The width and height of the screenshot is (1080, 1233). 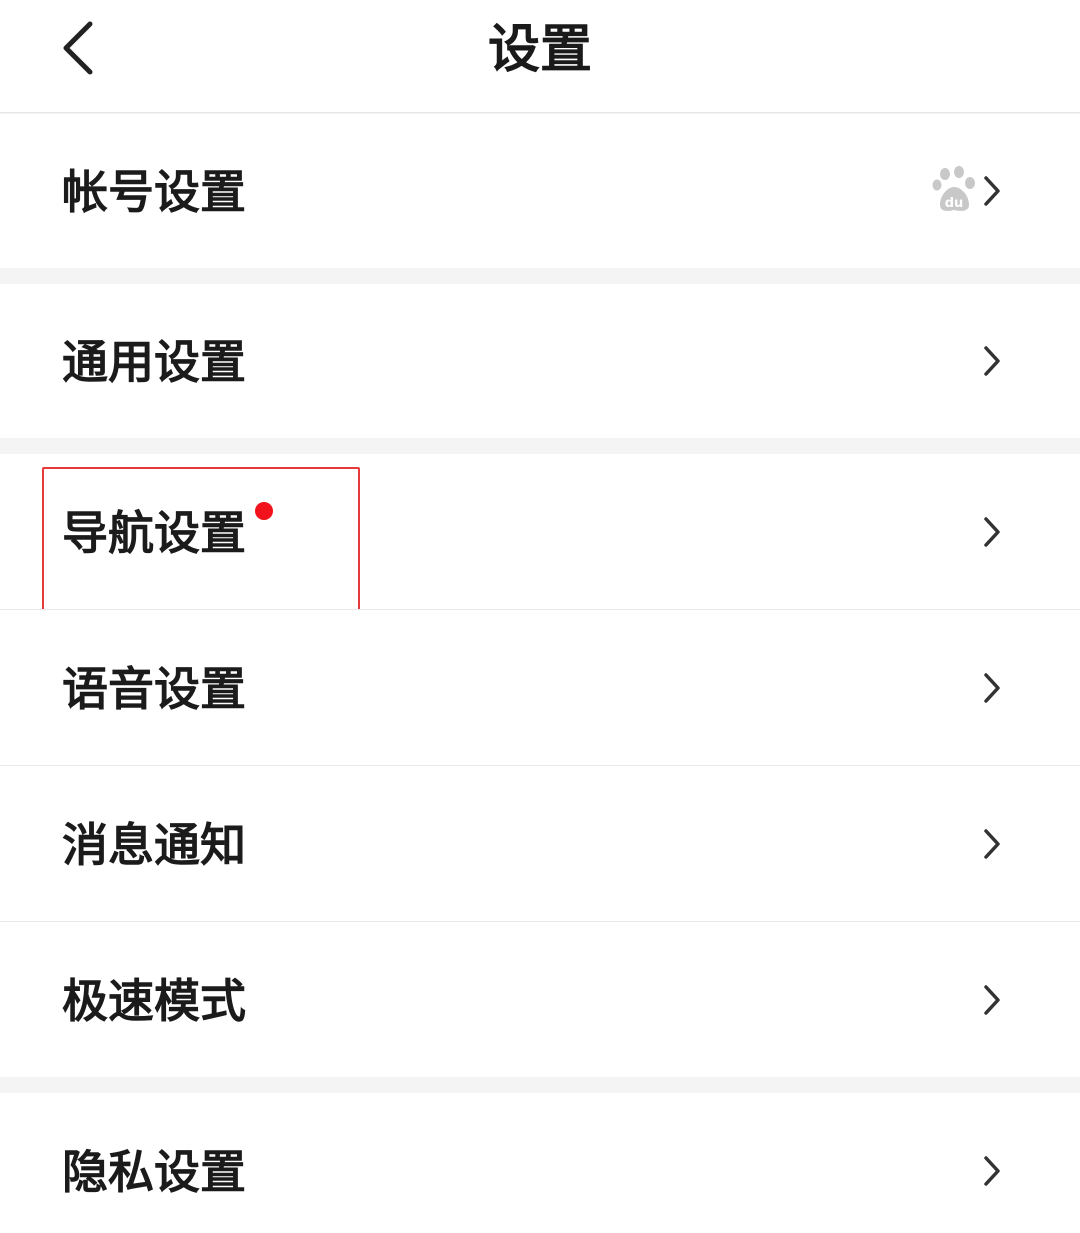 I want to click on row-voice-settings: 语音设置, so click(x=540, y=687).